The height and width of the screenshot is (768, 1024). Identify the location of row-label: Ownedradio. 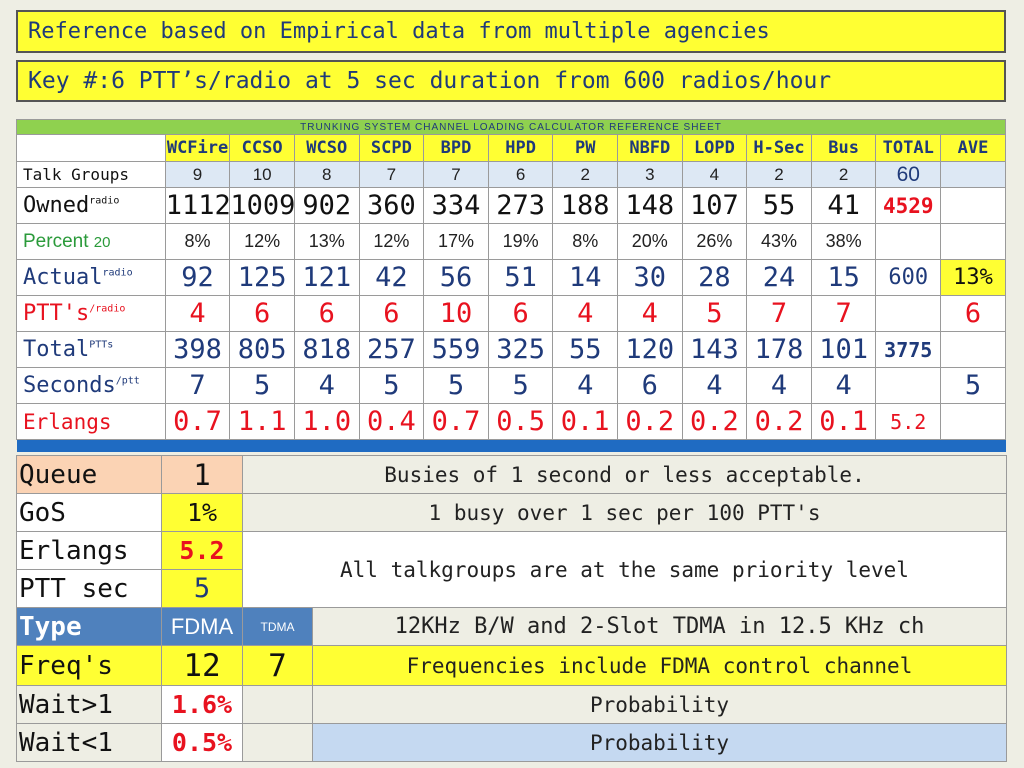
(91, 205).